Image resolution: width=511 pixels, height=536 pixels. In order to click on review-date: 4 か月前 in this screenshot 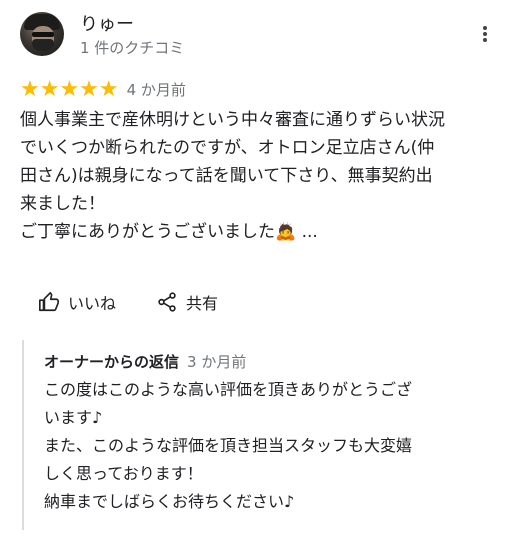, I will do `click(156, 90)`.